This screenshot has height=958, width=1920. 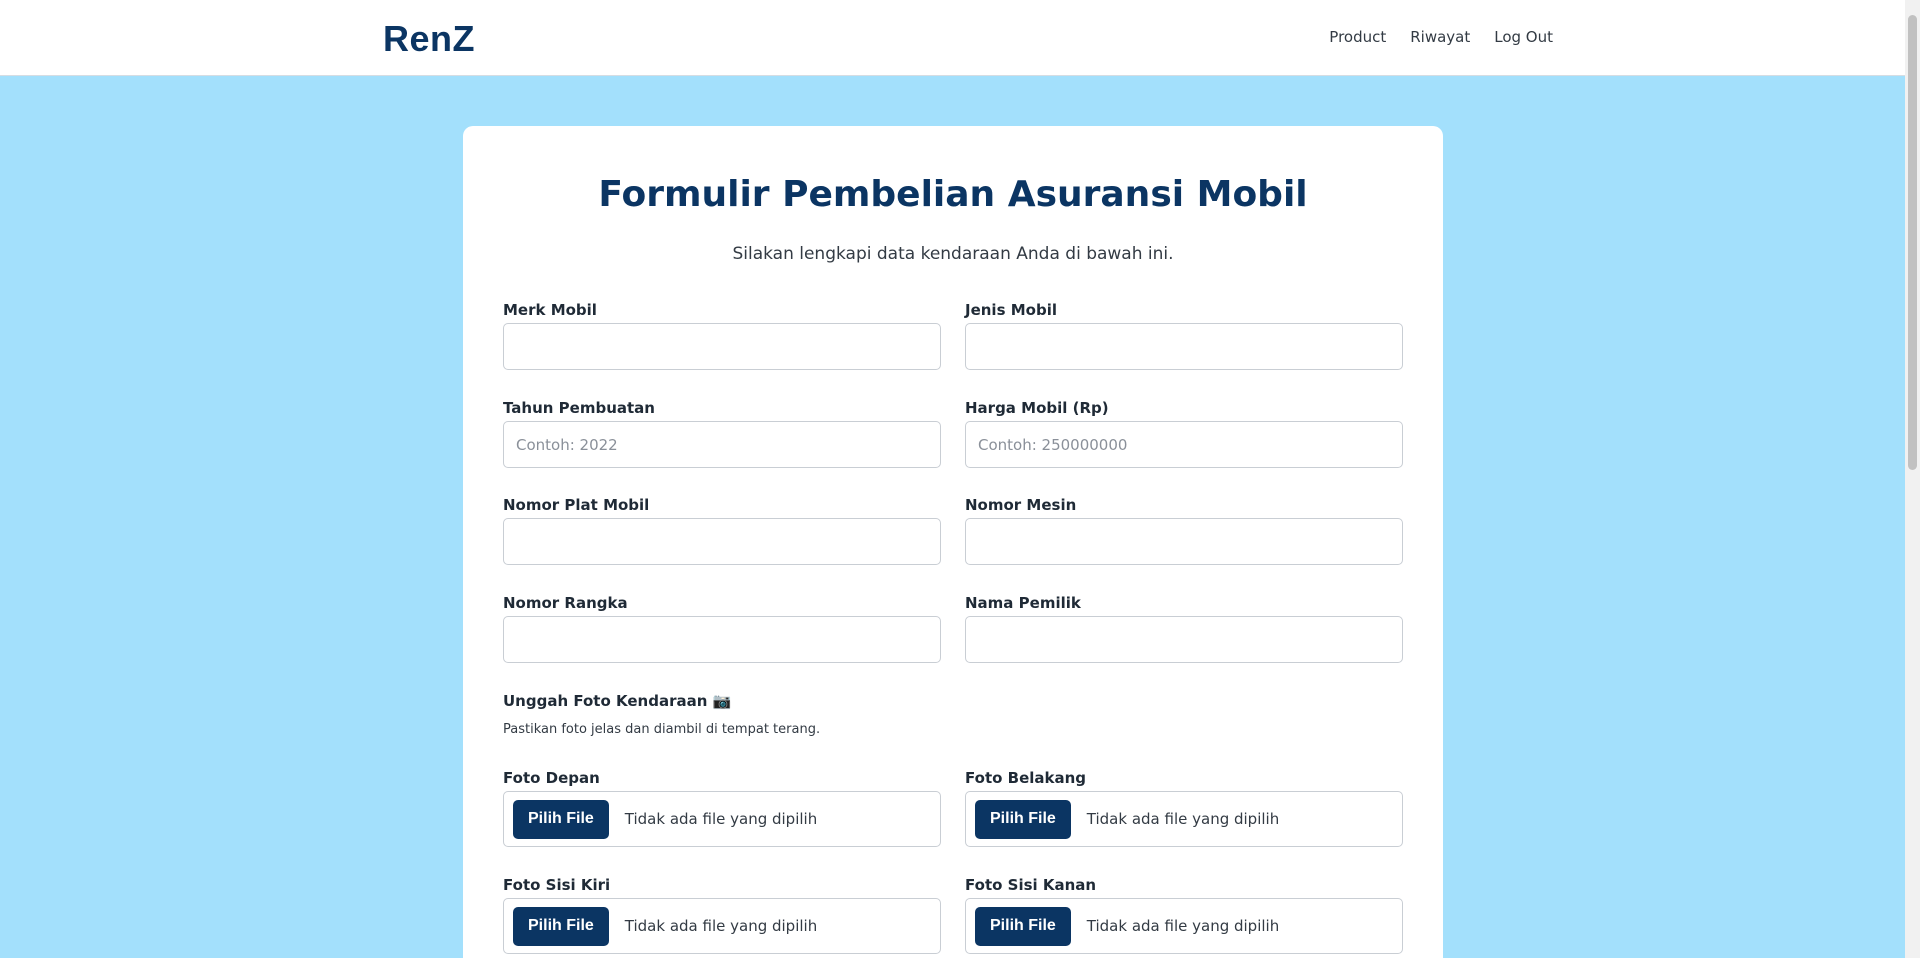 I want to click on field-nama-pemilik: Nama Pemilik, so click(x=1184, y=628).